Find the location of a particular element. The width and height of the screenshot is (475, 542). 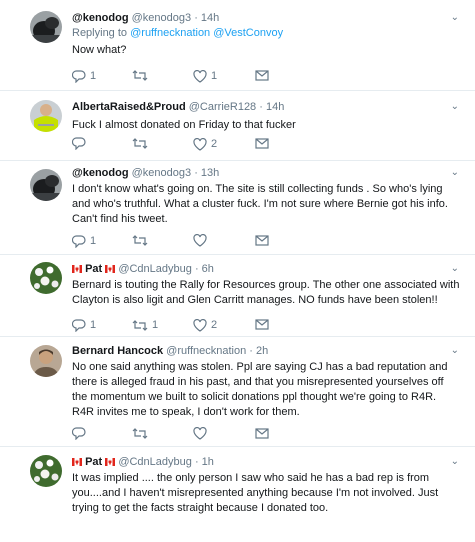

tweet-actions: 1 1 2 is located at coordinates (202, 326).